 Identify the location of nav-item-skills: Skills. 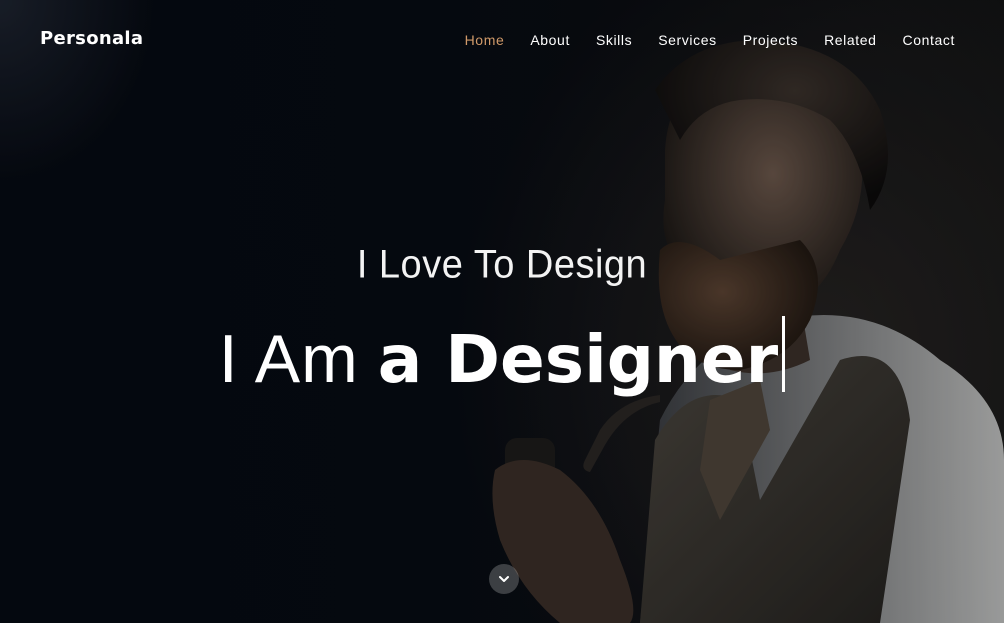
(614, 40).